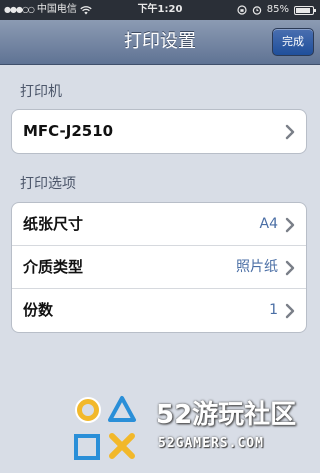 This screenshot has height=473, width=320. I want to click on printer-name: MFC-J2510, so click(68, 131).